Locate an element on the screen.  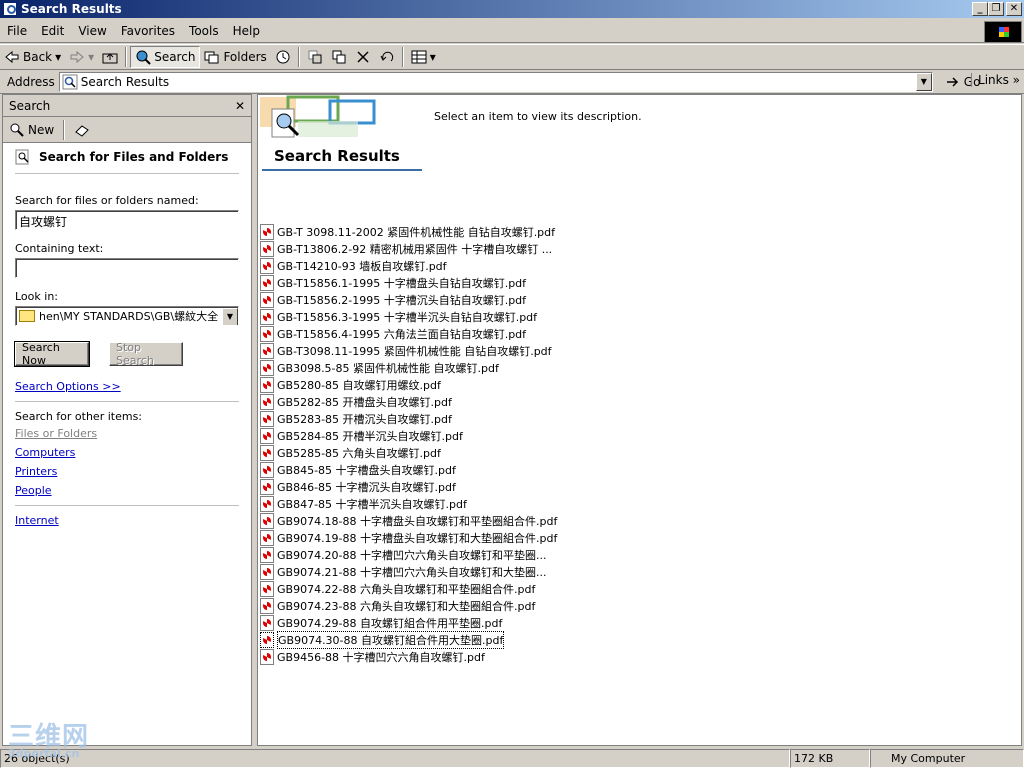
file-item: GB-T15856.3-1995 十字槽半沉头自钻自攻螺钉.pdf is located at coordinates (408, 316).